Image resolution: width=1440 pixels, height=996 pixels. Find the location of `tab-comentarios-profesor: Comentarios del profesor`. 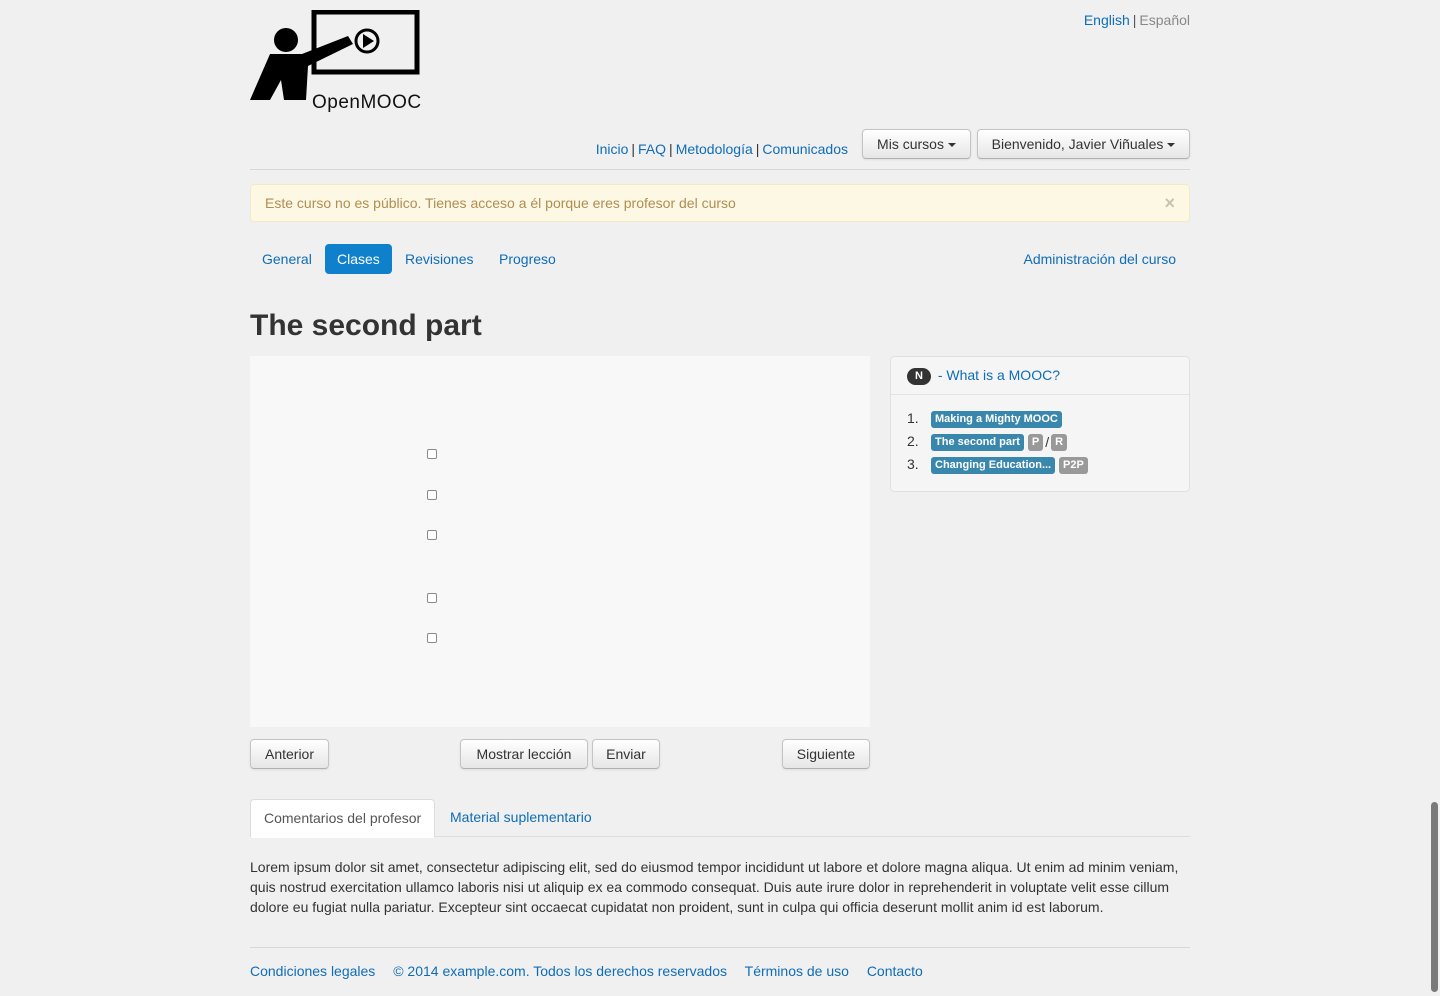

tab-comentarios-profesor: Comentarios del profesor is located at coordinates (343, 818).